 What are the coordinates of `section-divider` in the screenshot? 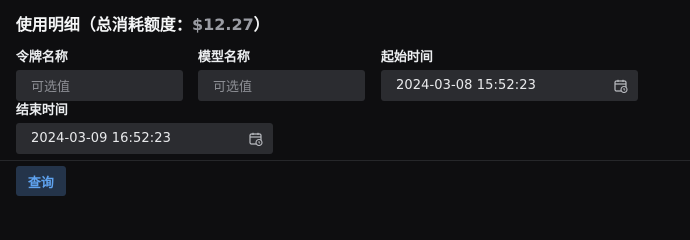 It's located at (345, 160).